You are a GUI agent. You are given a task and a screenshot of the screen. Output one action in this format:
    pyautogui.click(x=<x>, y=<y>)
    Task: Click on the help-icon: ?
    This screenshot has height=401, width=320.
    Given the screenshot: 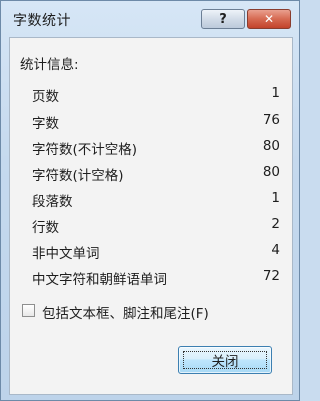 What is the action you would take?
    pyautogui.click(x=223, y=19)
    